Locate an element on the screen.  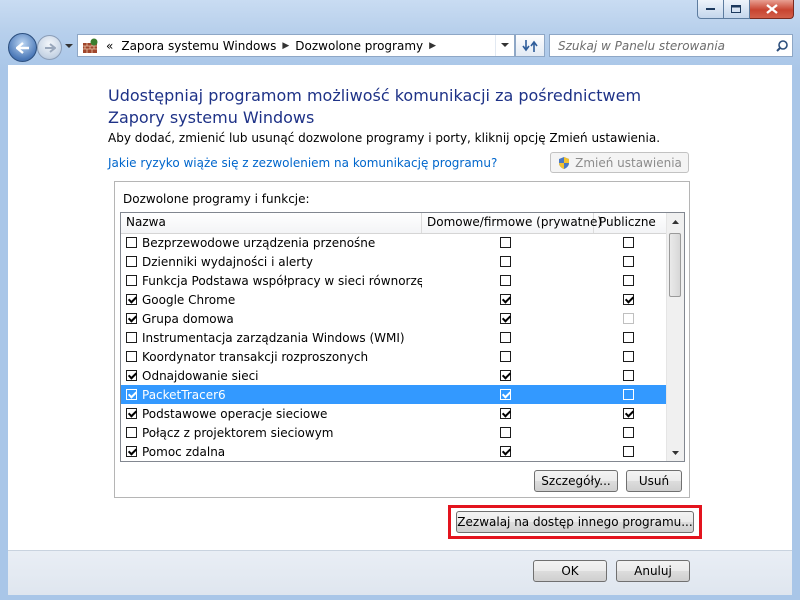
program-name-cell: Bezprzewodowe urządzenia przenośne is located at coordinates (271, 243).